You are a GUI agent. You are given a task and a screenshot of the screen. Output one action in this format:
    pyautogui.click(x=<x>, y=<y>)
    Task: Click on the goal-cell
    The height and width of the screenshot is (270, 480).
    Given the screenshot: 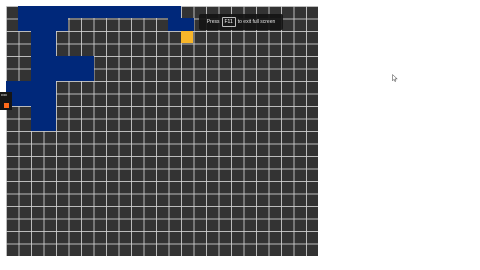 What is the action you would take?
    pyautogui.click(x=187, y=37)
    